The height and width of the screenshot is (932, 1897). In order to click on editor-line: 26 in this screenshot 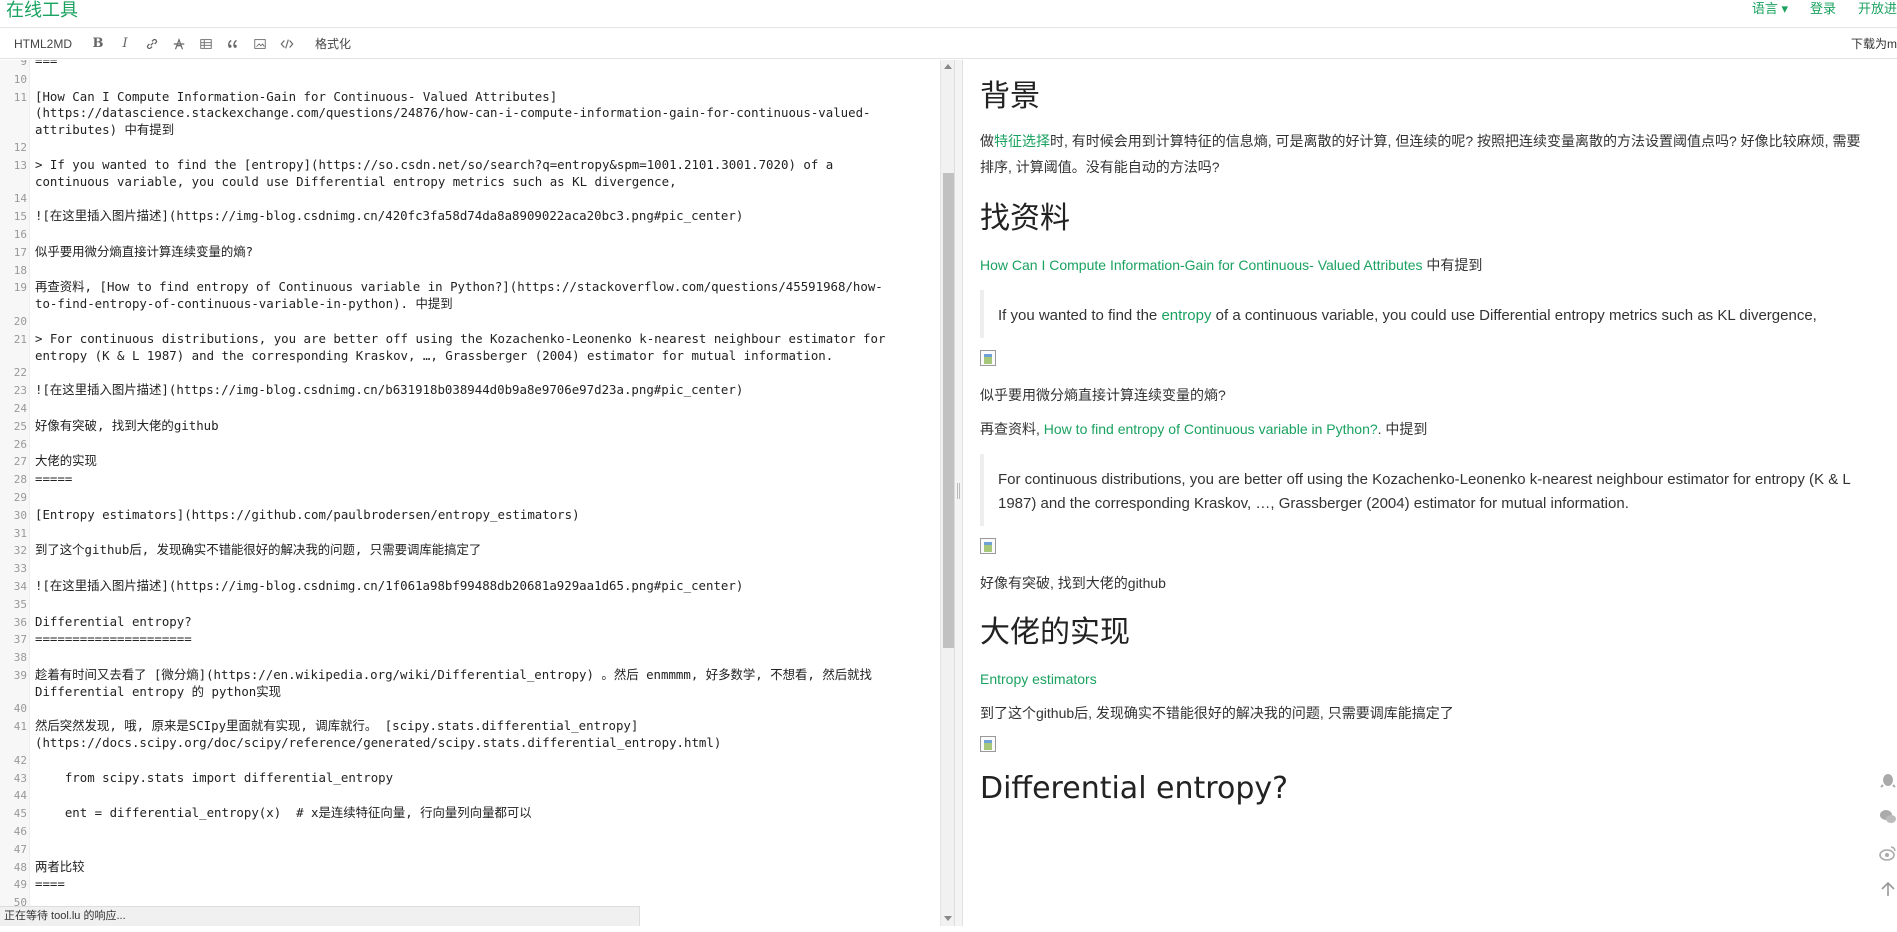, I will do `click(470, 445)`.